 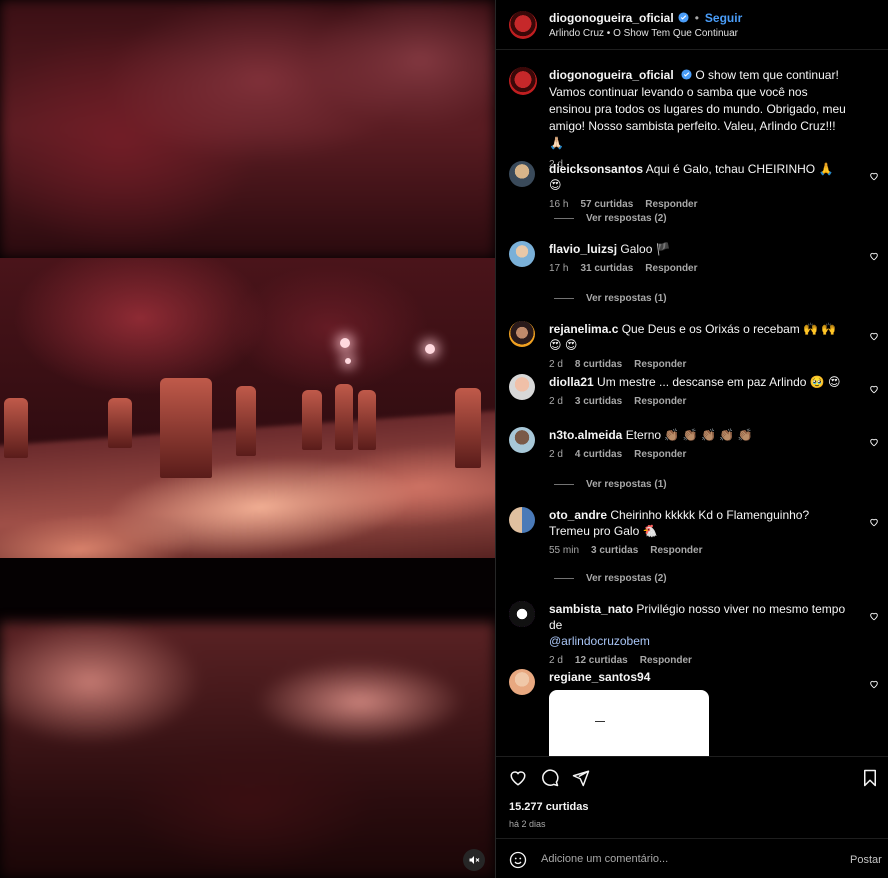 I want to click on mute-button, so click(x=474, y=860).